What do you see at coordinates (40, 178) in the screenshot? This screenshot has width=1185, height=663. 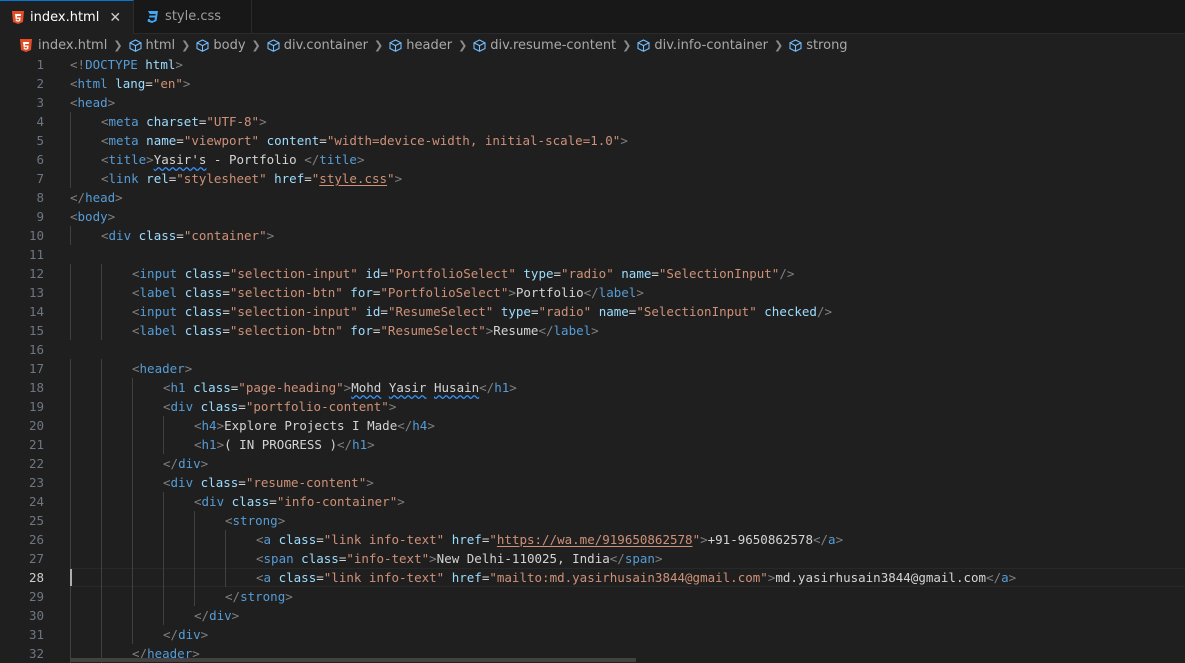 I see `line-number: 7` at bounding box center [40, 178].